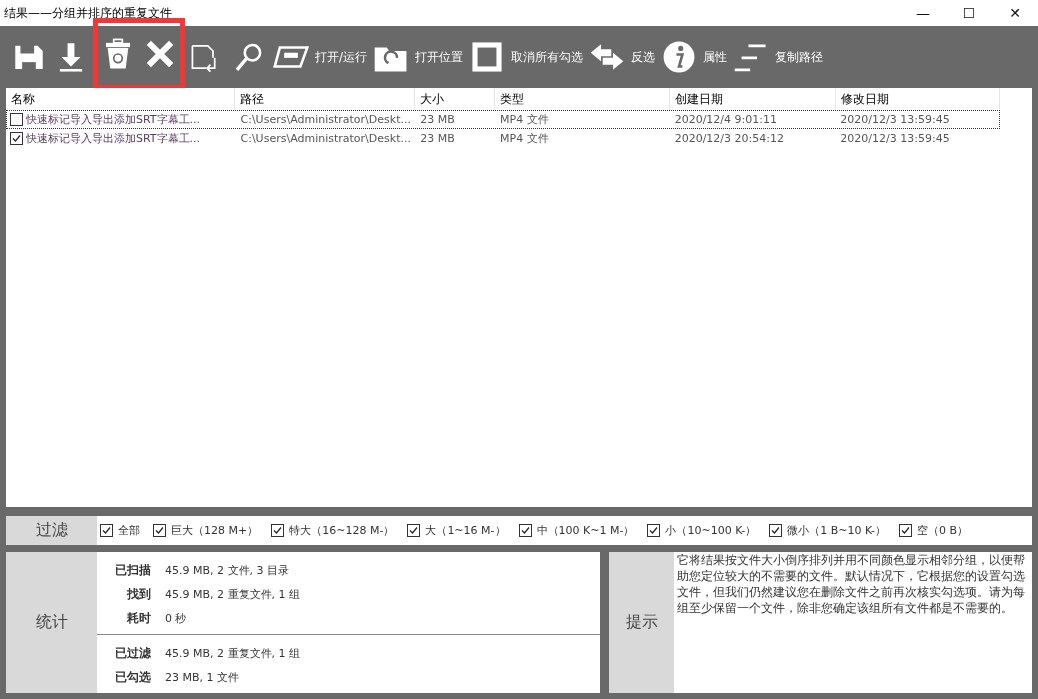 The image size is (1038, 699). What do you see at coordinates (455, 99) in the screenshot?
I see `column-header: 大小` at bounding box center [455, 99].